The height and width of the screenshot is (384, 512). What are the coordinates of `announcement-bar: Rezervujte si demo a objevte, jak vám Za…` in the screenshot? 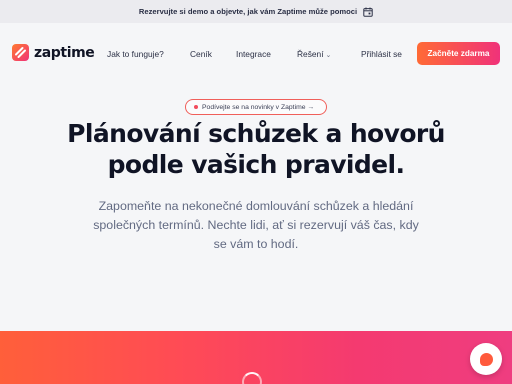 It's located at (256, 11).